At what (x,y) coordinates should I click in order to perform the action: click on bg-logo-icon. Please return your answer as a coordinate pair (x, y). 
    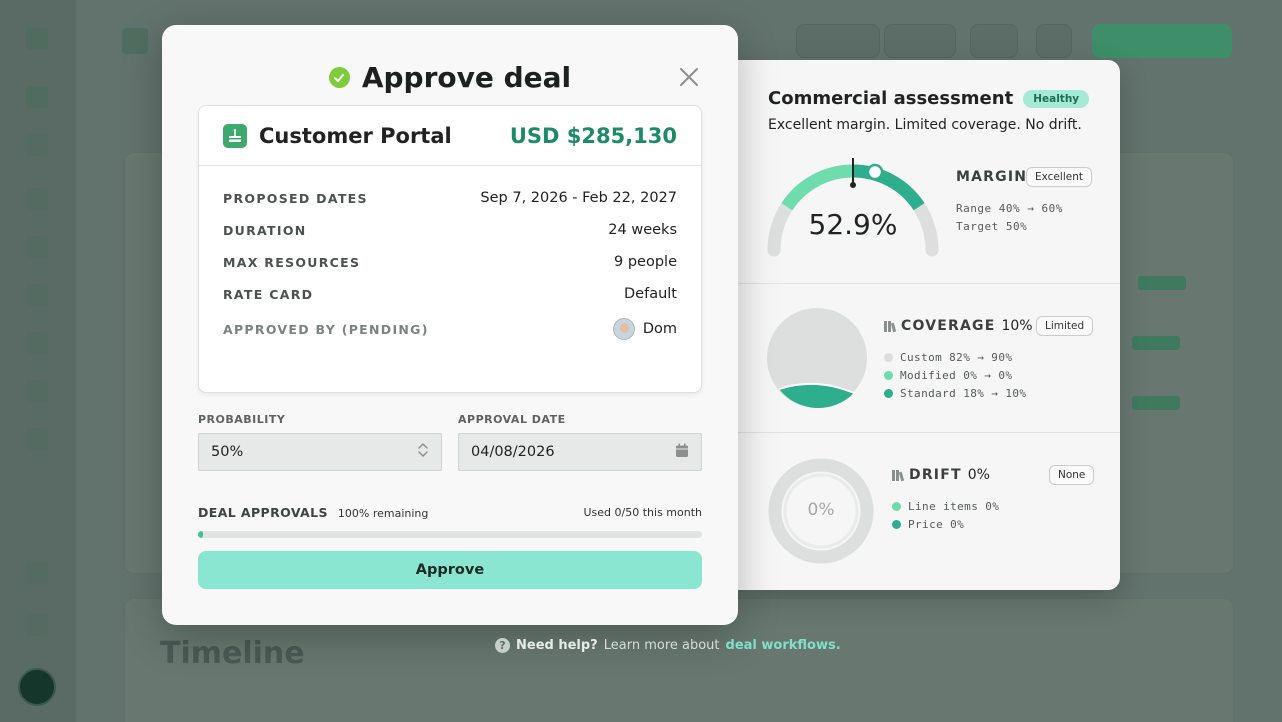
    Looking at the image, I should click on (37, 39).